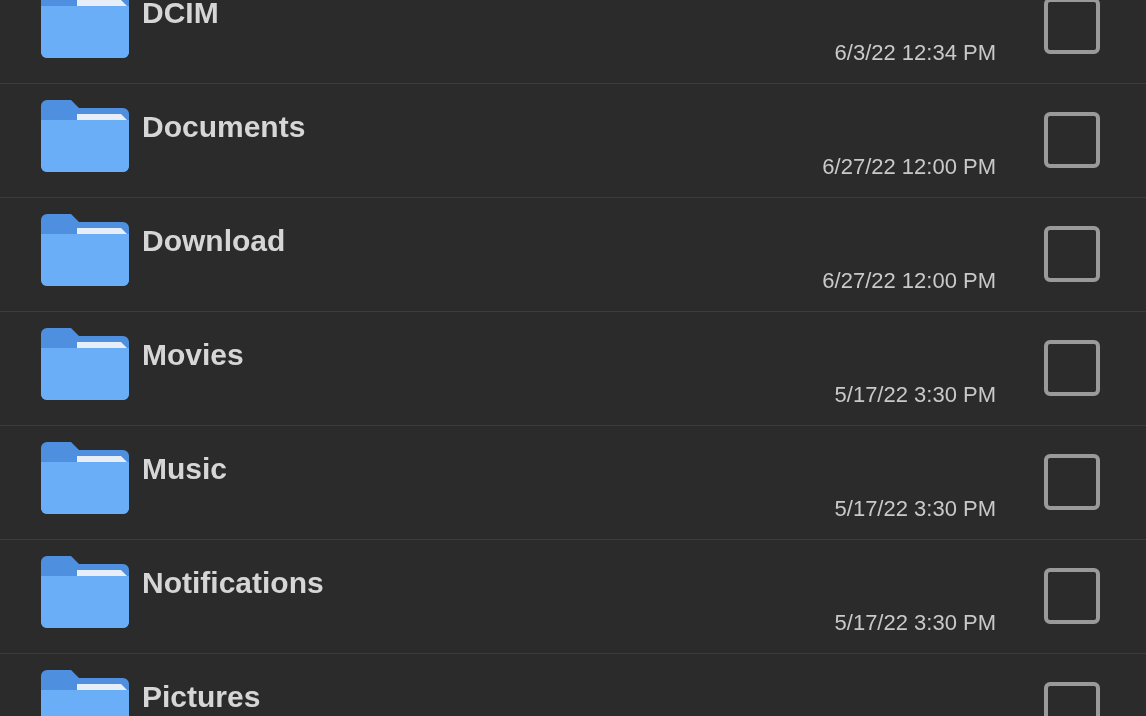 This screenshot has width=1146, height=716. I want to click on folder-name: Pictures, so click(201, 697).